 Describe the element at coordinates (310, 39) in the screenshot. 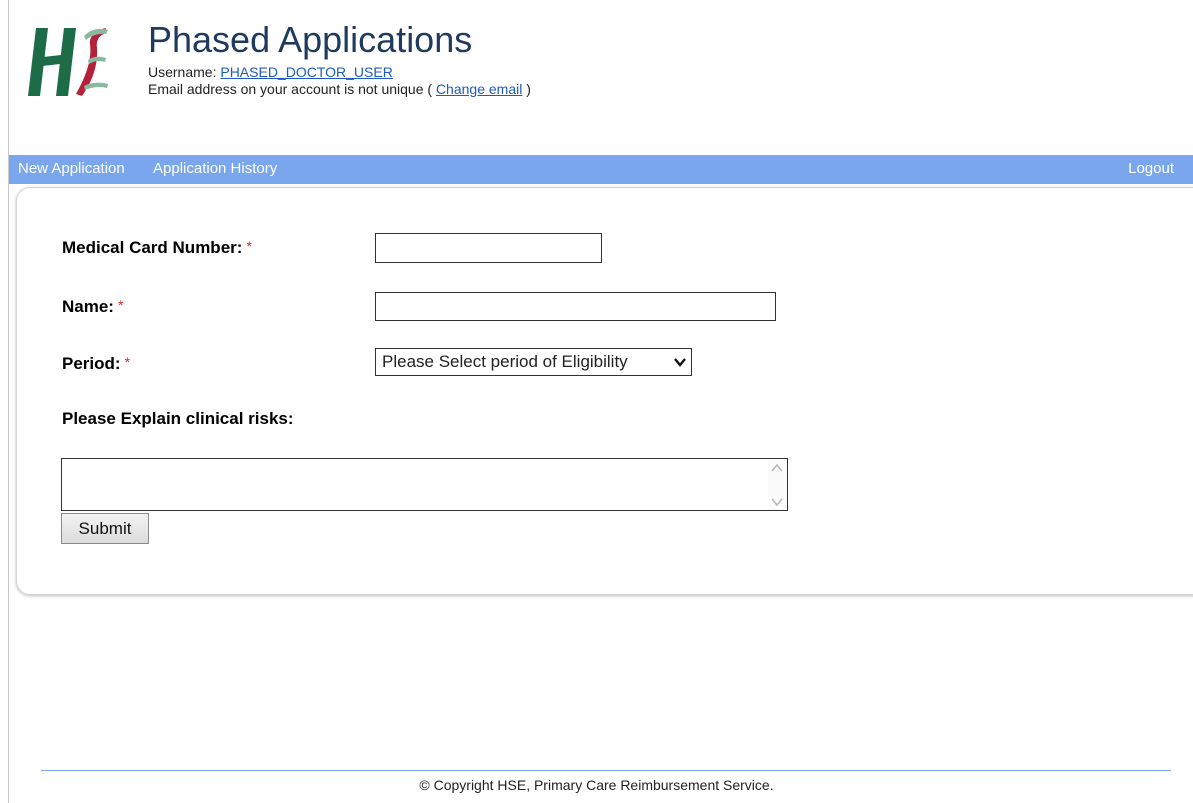

I see `app-title: Phased Applications` at that location.